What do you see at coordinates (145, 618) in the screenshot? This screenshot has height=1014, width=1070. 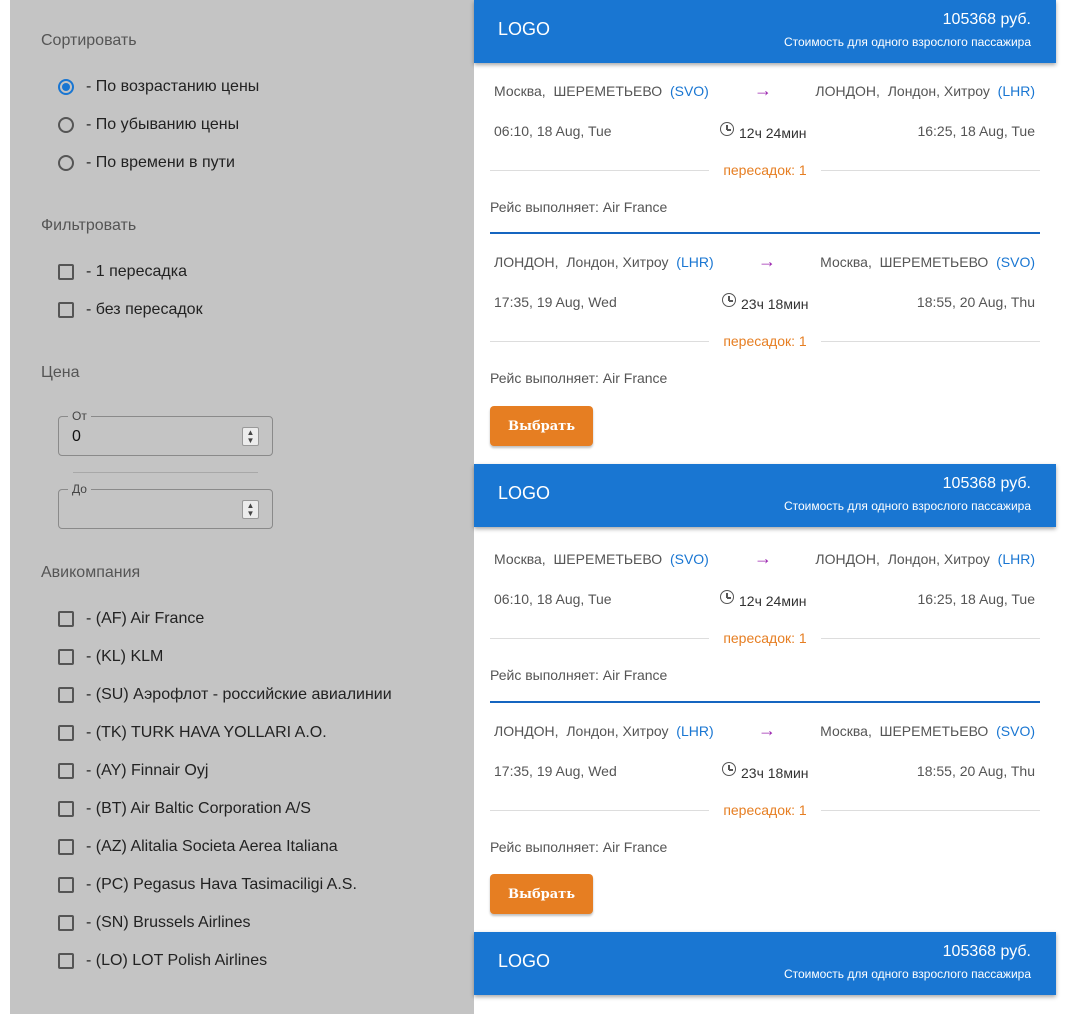 I see `airline-option-label: - (AF) Air France` at bounding box center [145, 618].